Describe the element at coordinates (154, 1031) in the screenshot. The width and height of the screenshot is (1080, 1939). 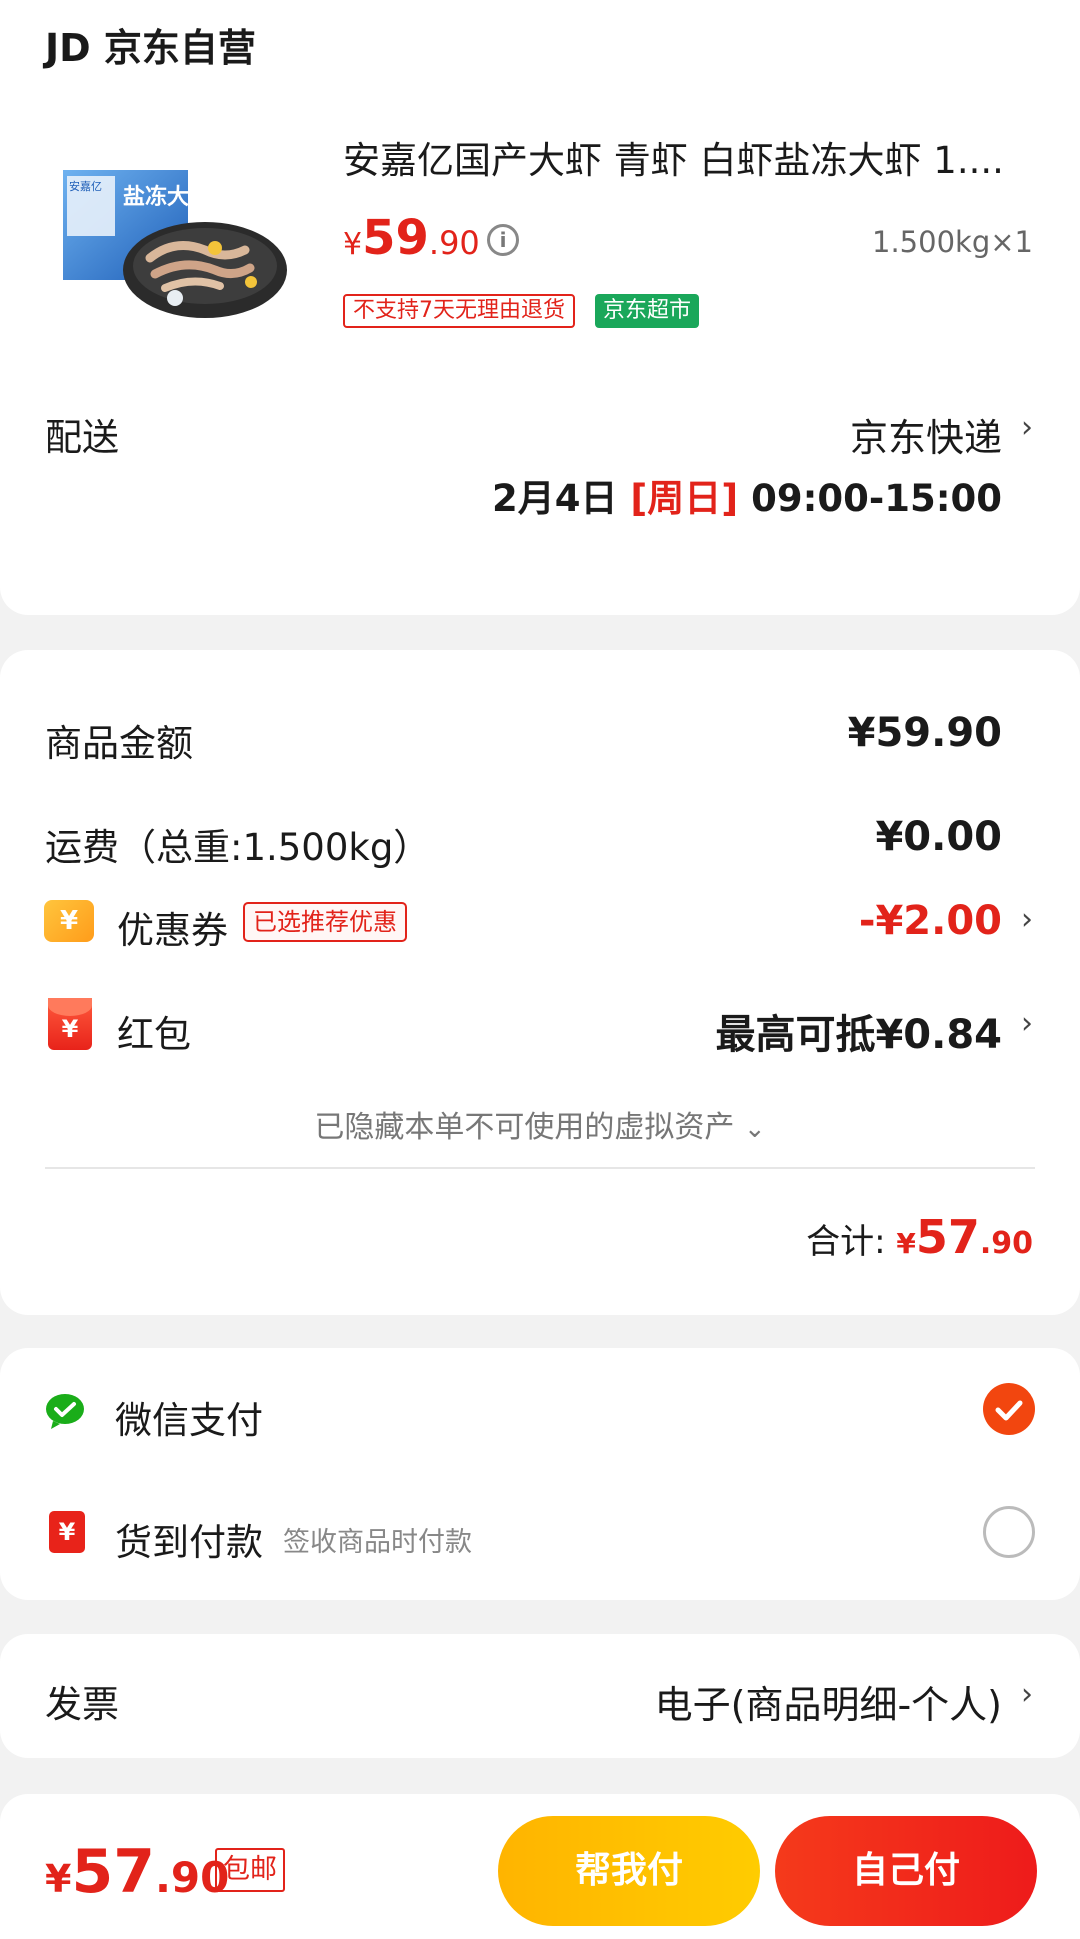
I see `red-packet-label: 红包` at that location.